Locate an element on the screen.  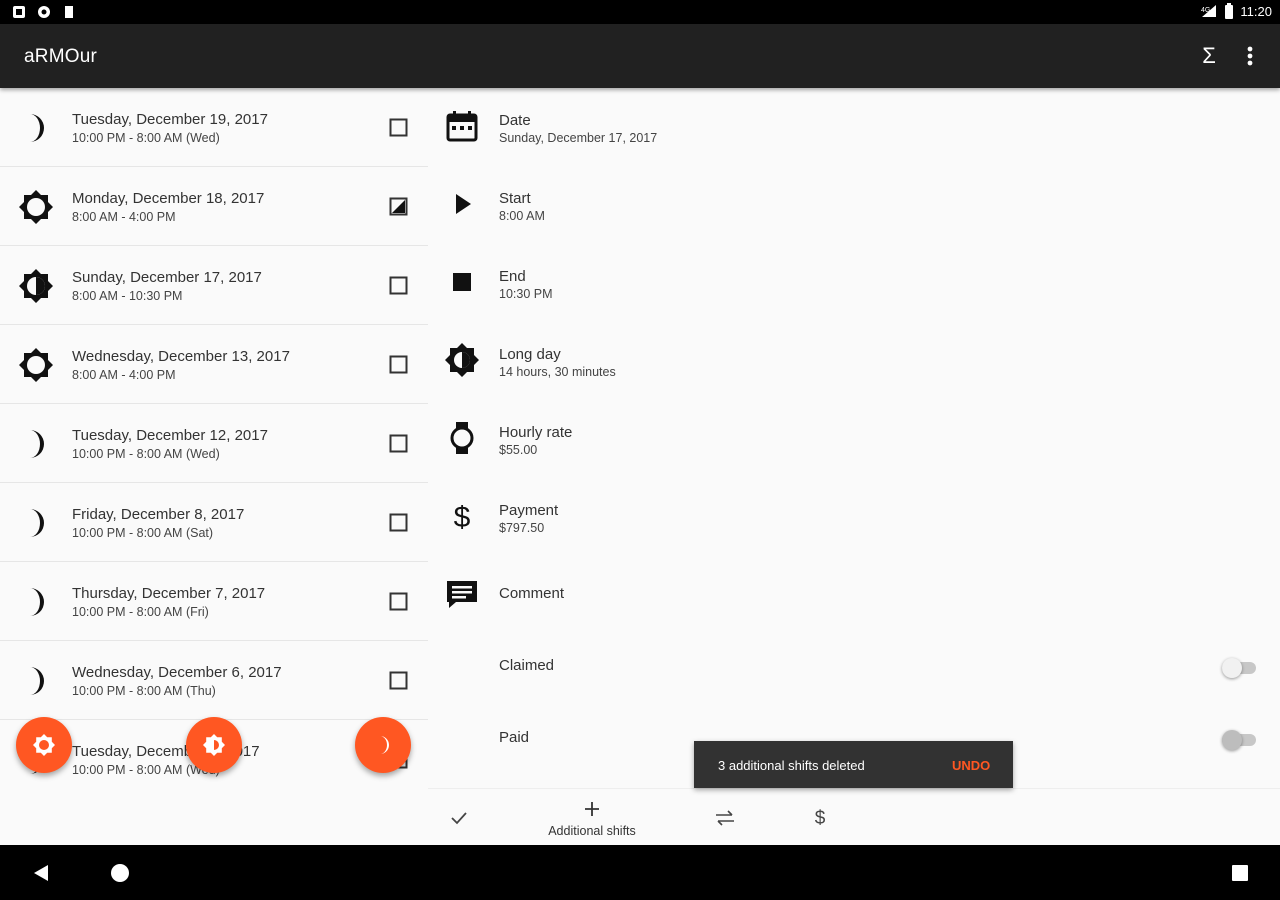
detail-end-row: End 10:30 PM is located at coordinates (854, 283).